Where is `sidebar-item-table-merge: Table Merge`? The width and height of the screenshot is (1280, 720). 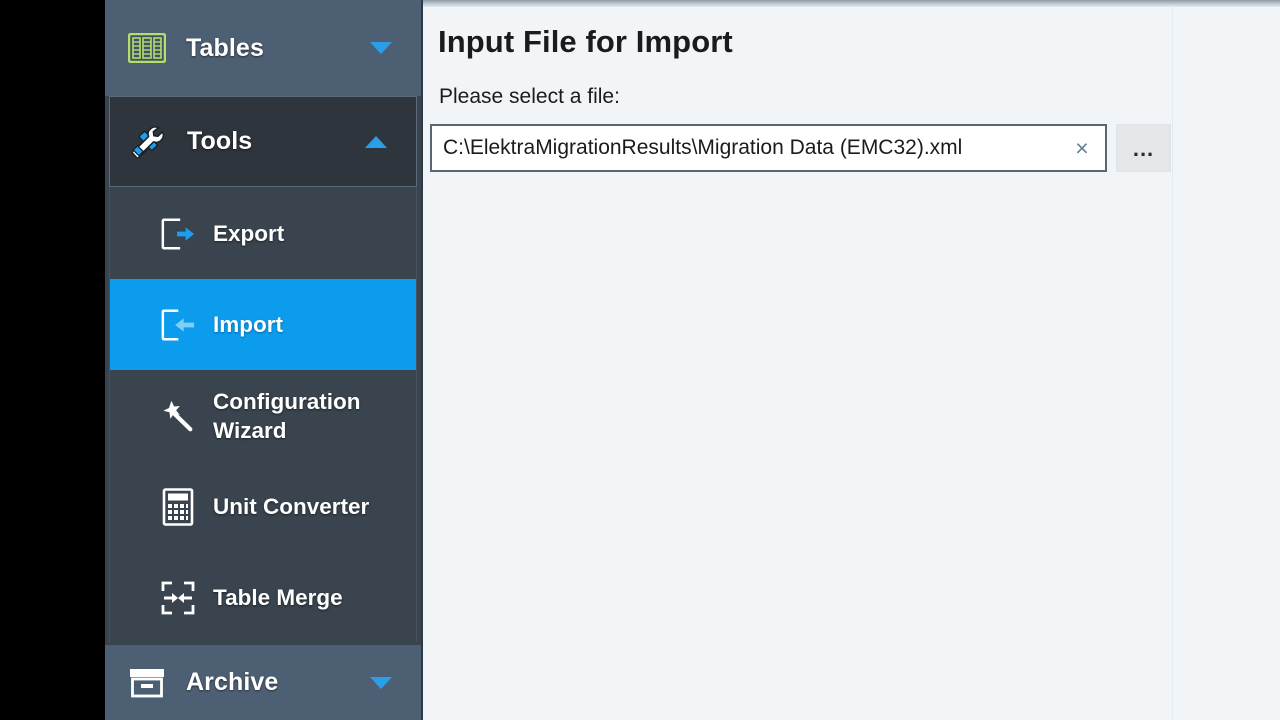 sidebar-item-table-merge: Table Merge is located at coordinates (263, 597).